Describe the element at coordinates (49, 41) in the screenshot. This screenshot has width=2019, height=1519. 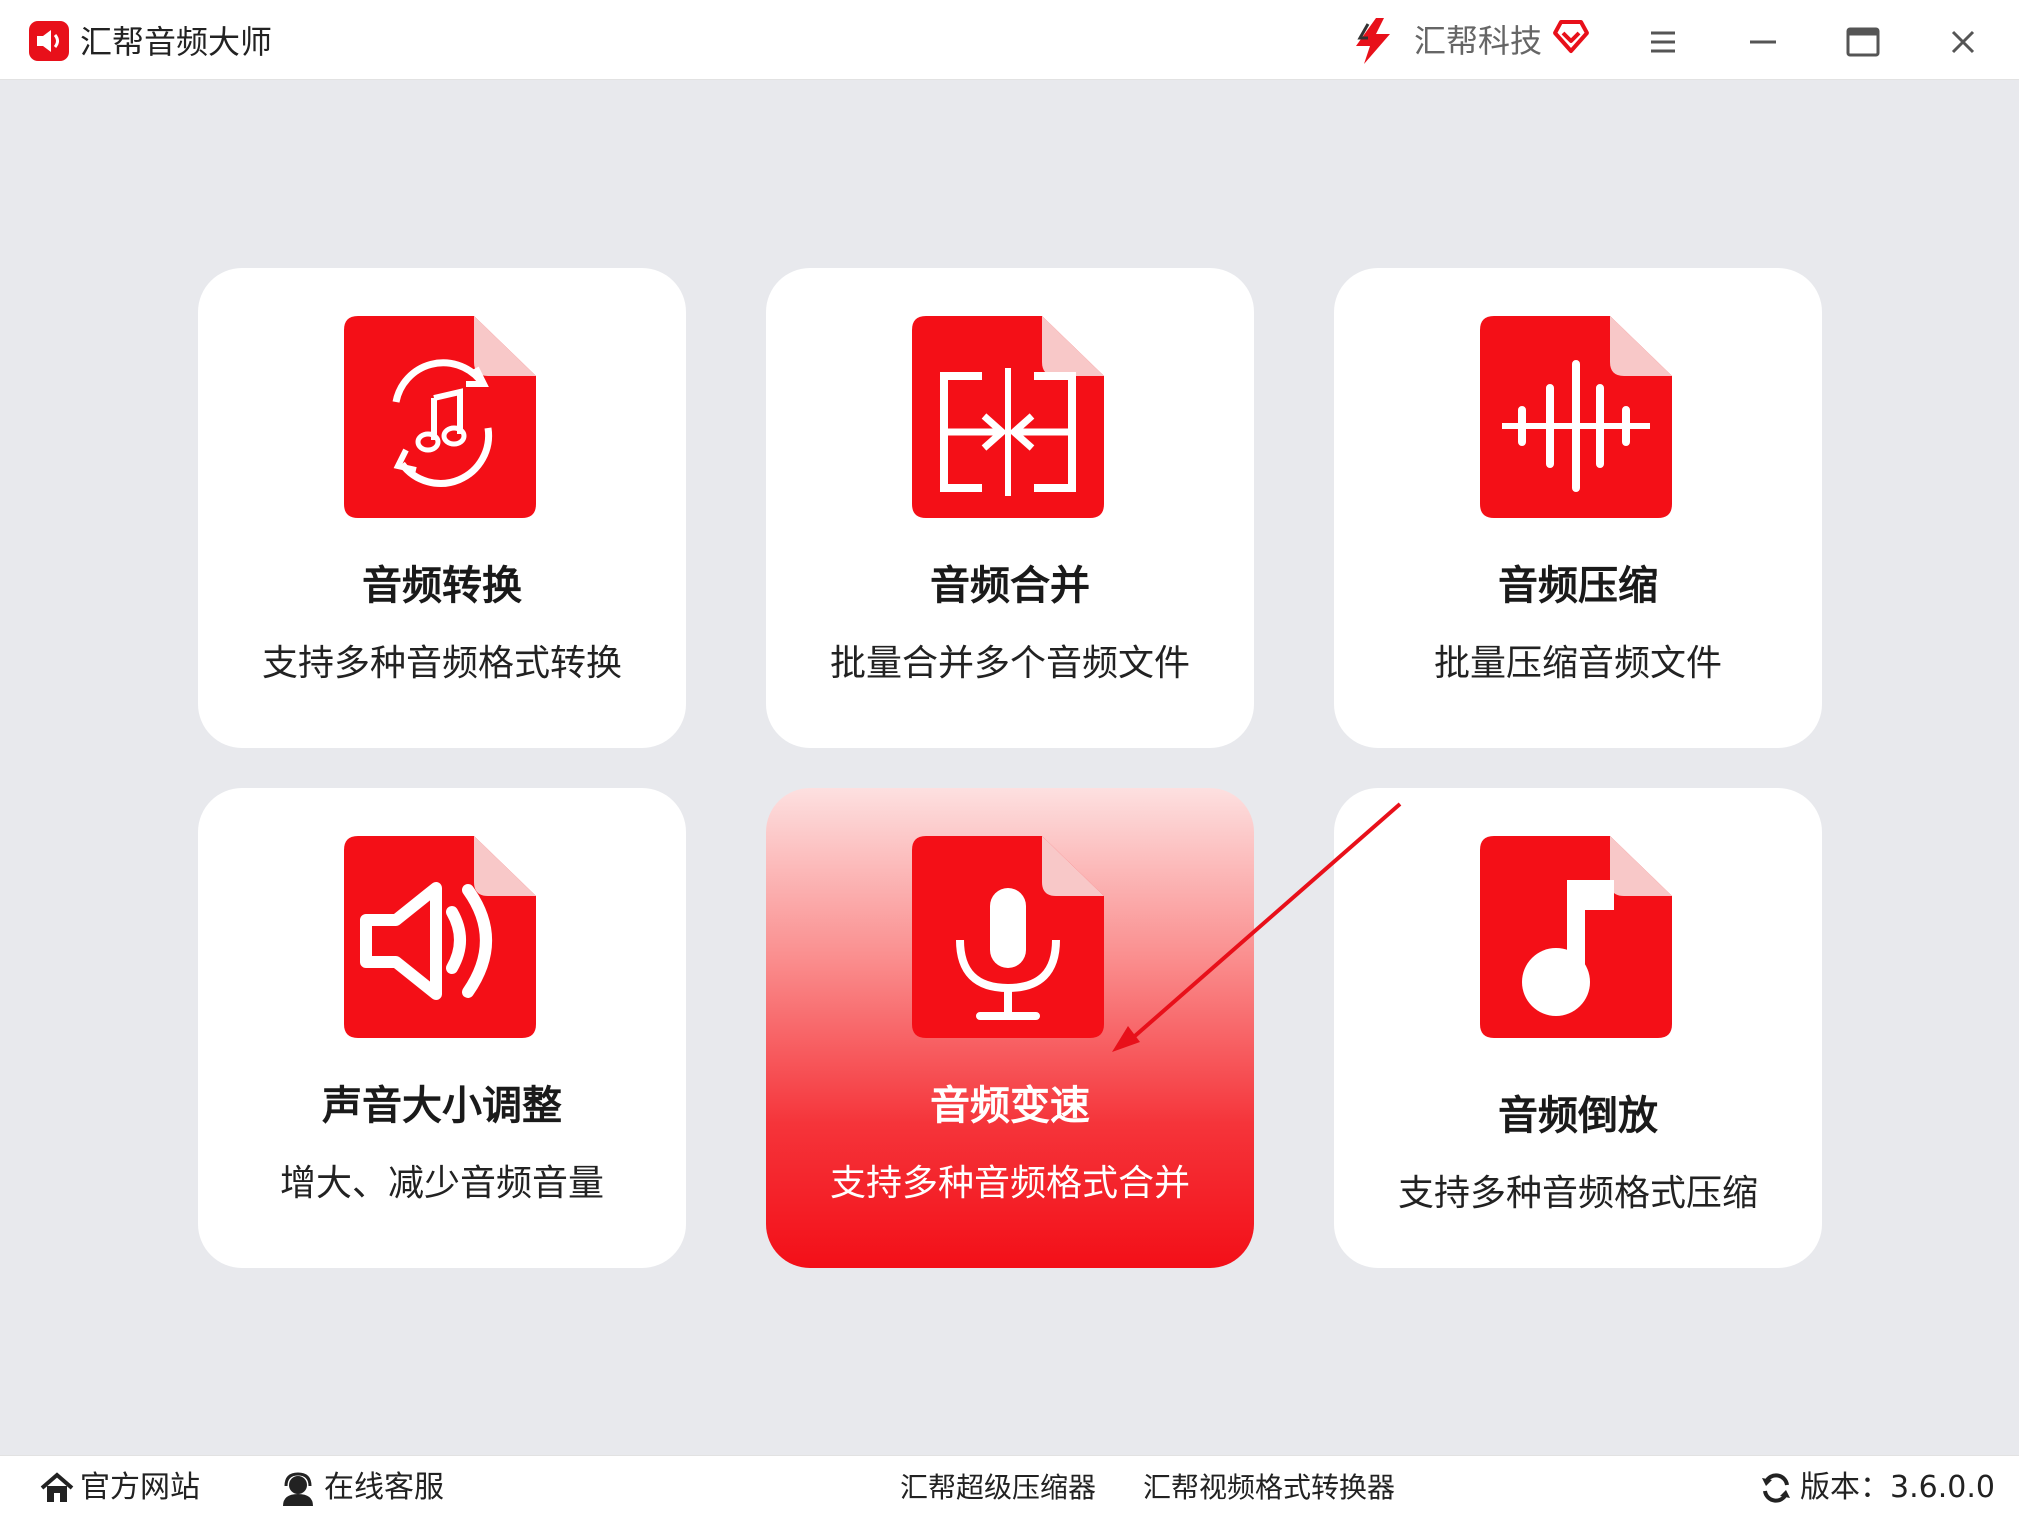
I see `app-speaker-icon` at that location.